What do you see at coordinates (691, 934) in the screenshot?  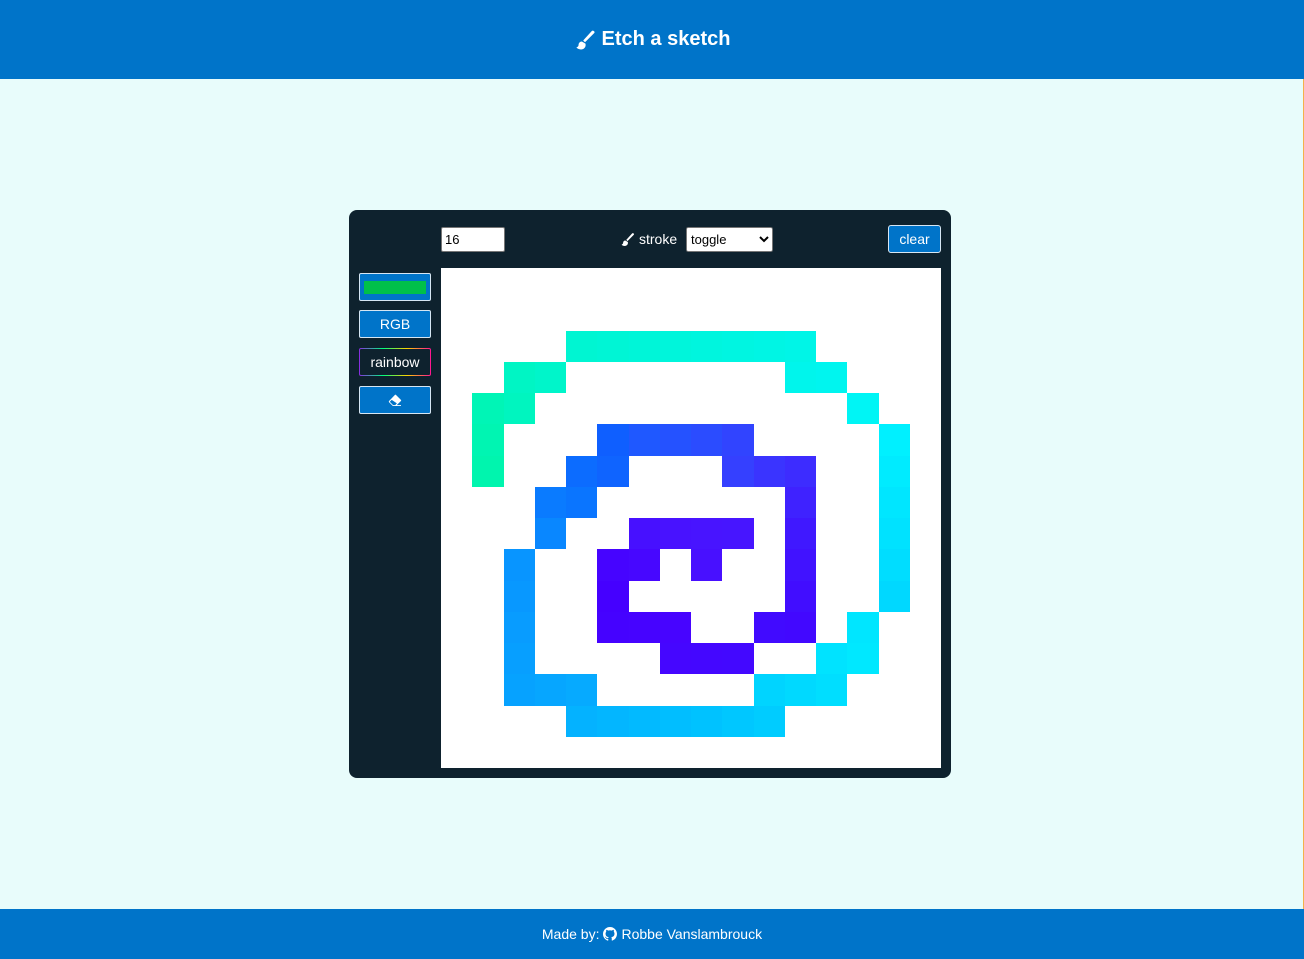 I see `author-link: Robbe Vanslambrouck` at bounding box center [691, 934].